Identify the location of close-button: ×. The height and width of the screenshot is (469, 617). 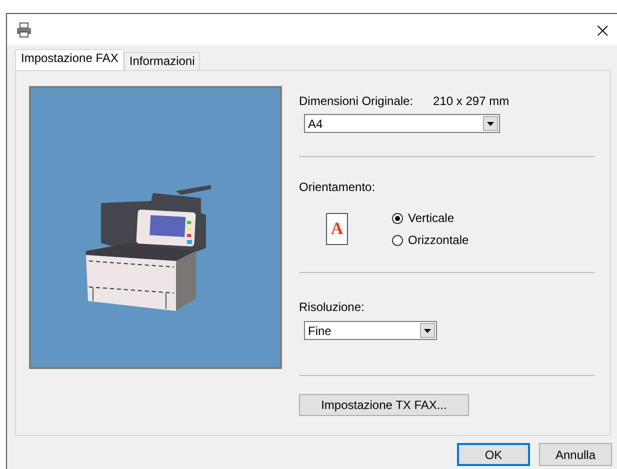
(602, 30).